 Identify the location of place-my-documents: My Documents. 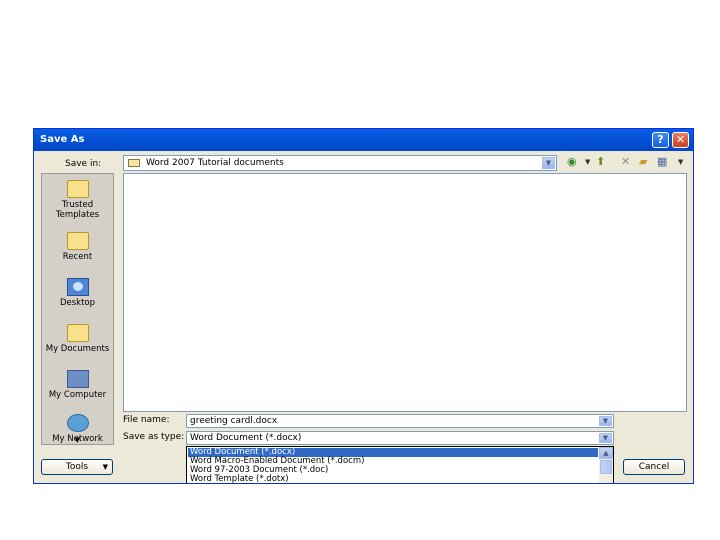
(77, 339).